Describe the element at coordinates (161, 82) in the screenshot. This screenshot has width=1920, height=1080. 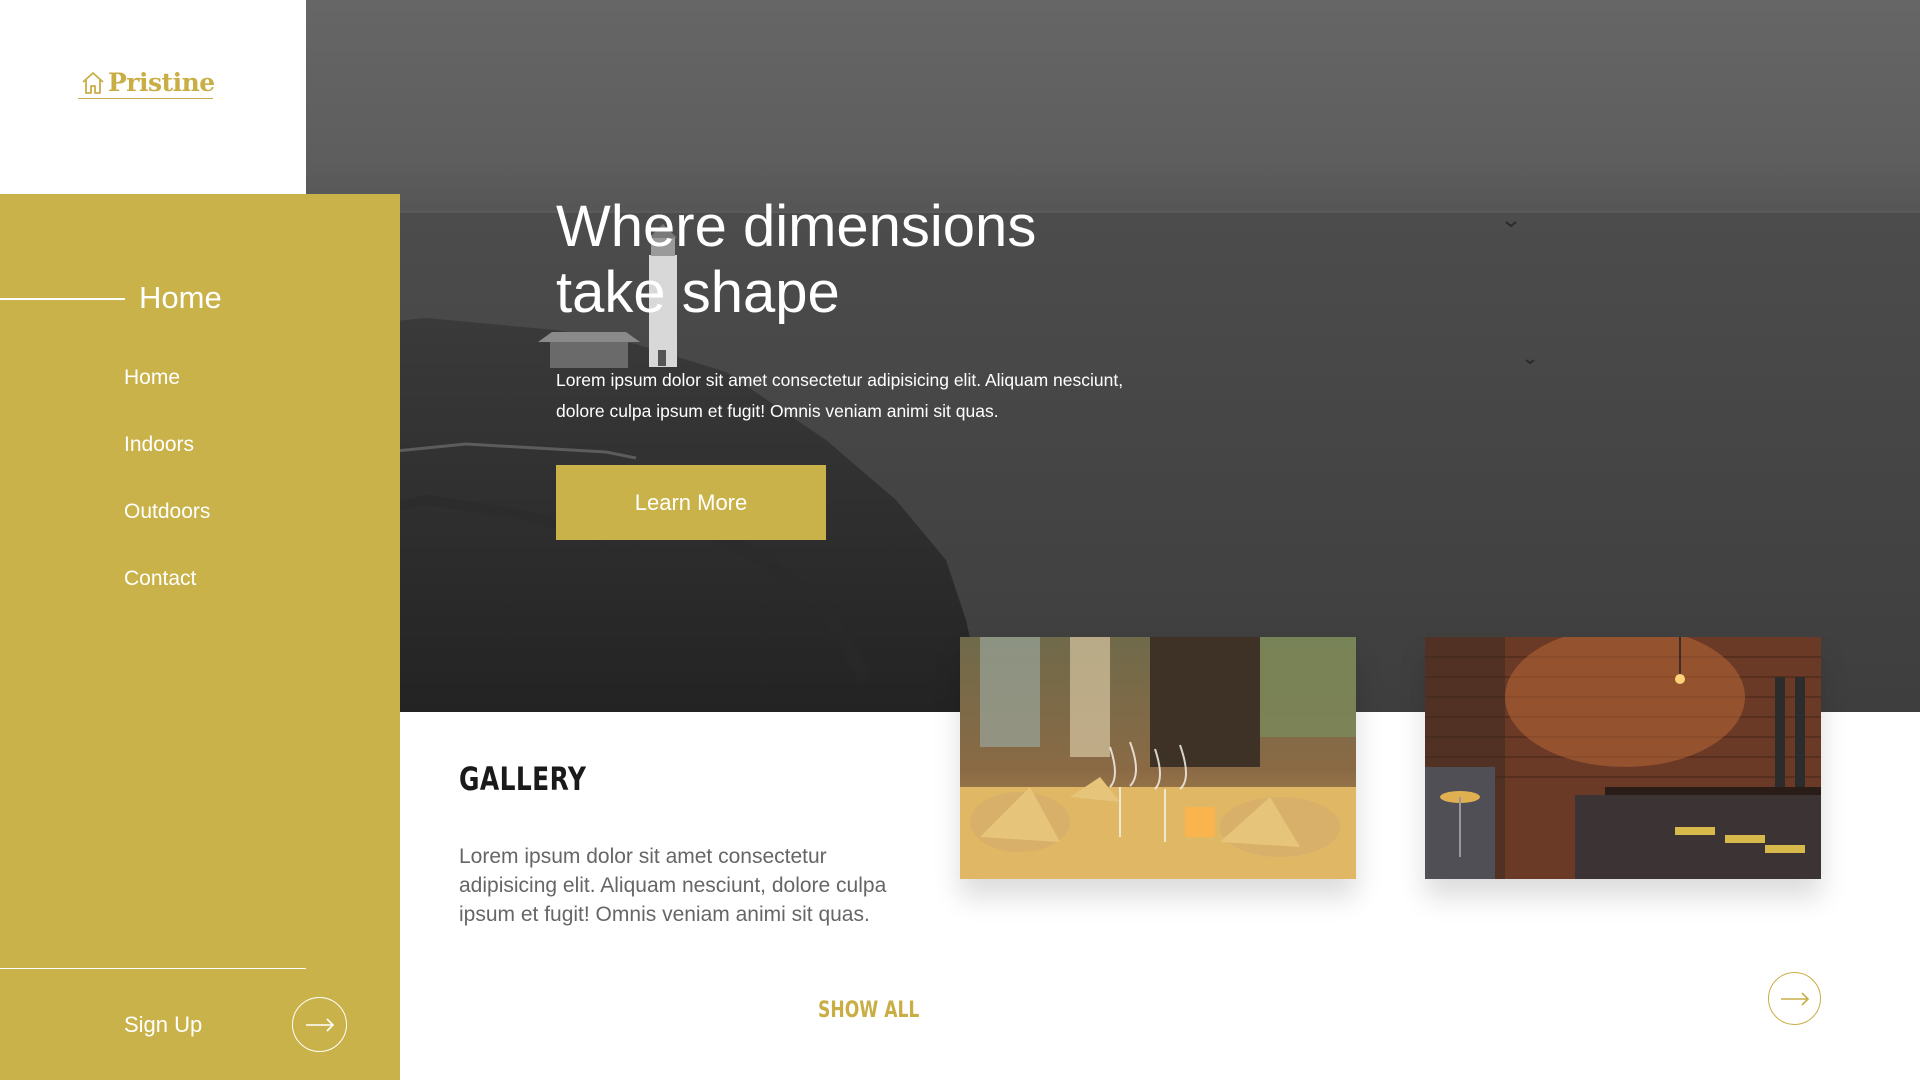
I see `brand-name: Pristine` at that location.